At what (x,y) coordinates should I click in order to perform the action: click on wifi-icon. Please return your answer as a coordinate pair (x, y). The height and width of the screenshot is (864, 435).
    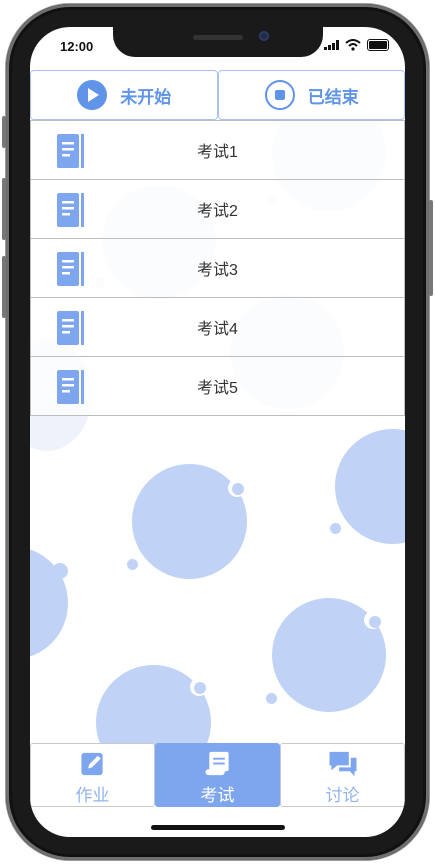
    Looking at the image, I should click on (353, 45).